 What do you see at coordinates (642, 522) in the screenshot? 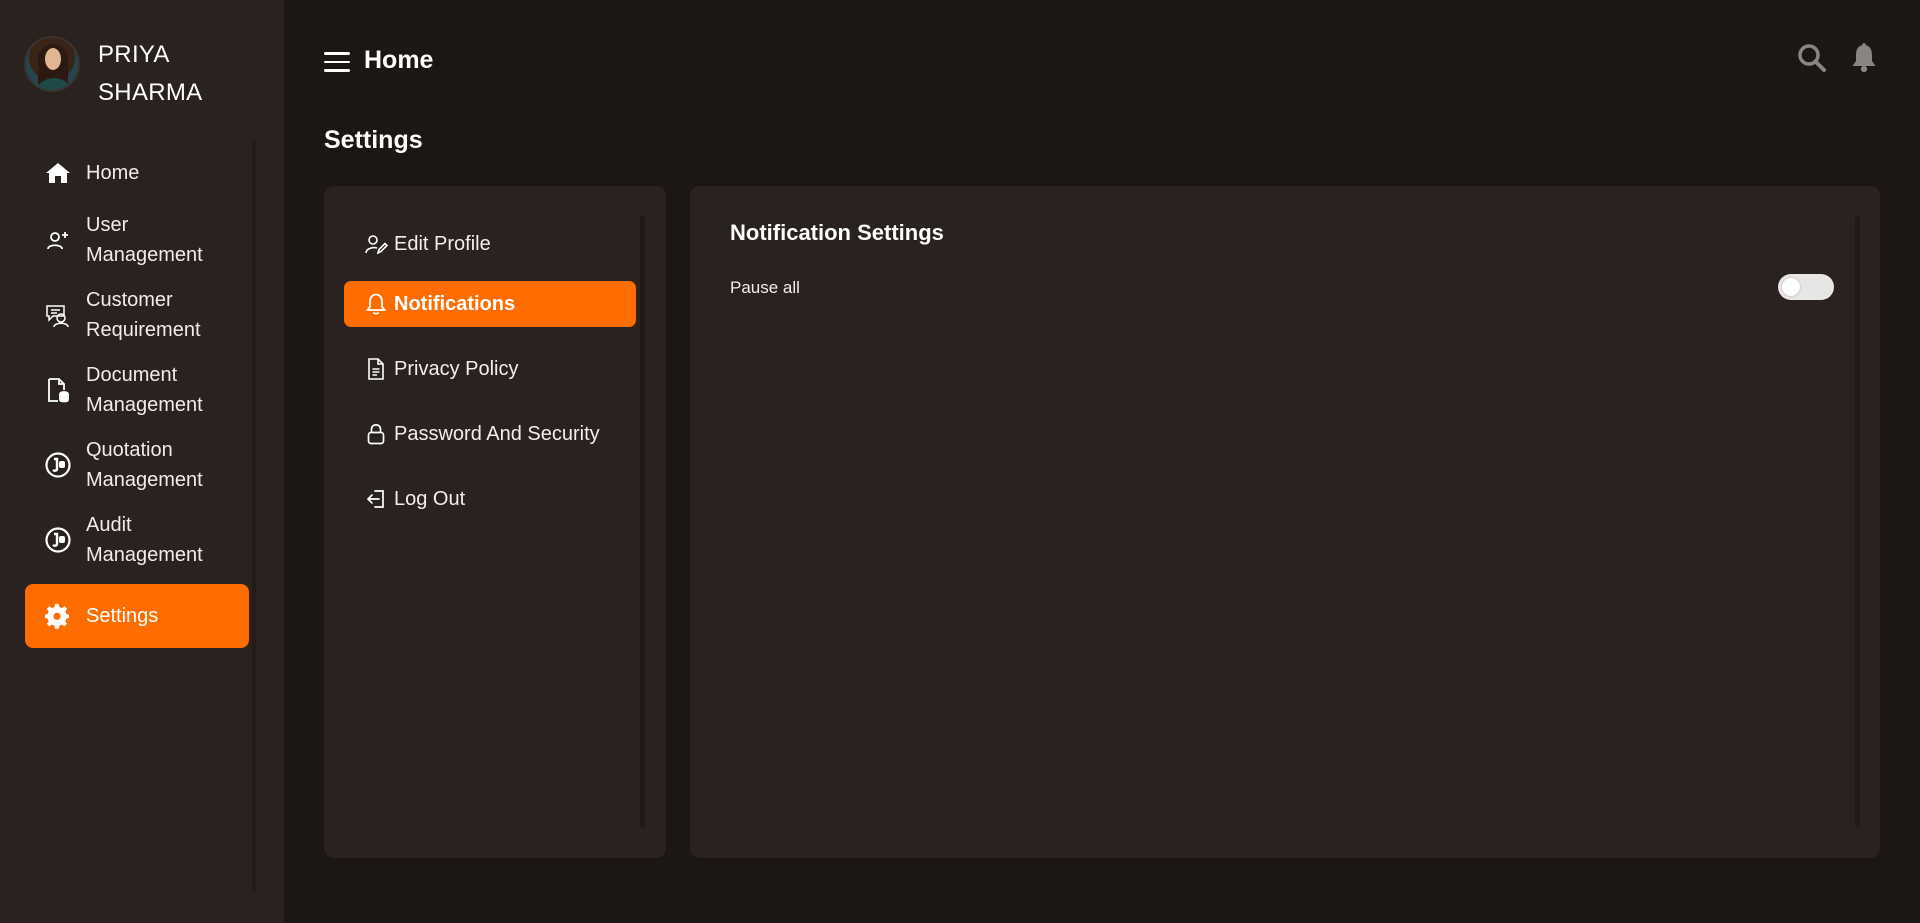
I see `settings-menu-scrollbar` at bounding box center [642, 522].